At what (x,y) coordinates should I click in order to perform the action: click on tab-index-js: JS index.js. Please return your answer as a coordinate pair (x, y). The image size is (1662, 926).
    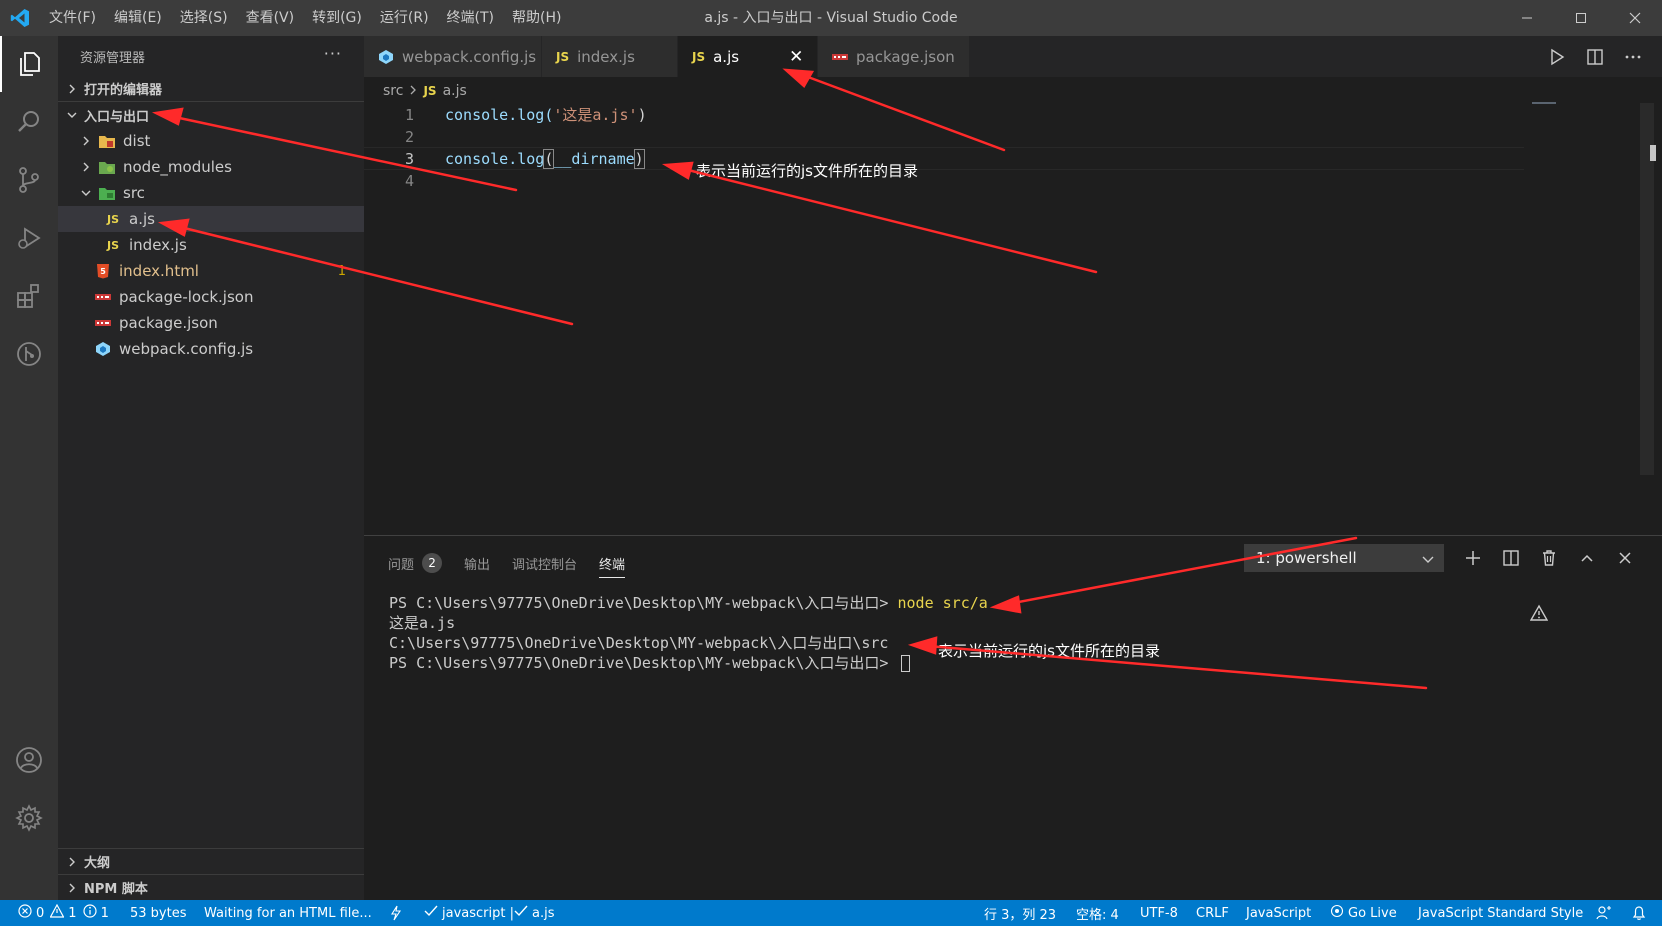
    Looking at the image, I should click on (610, 56).